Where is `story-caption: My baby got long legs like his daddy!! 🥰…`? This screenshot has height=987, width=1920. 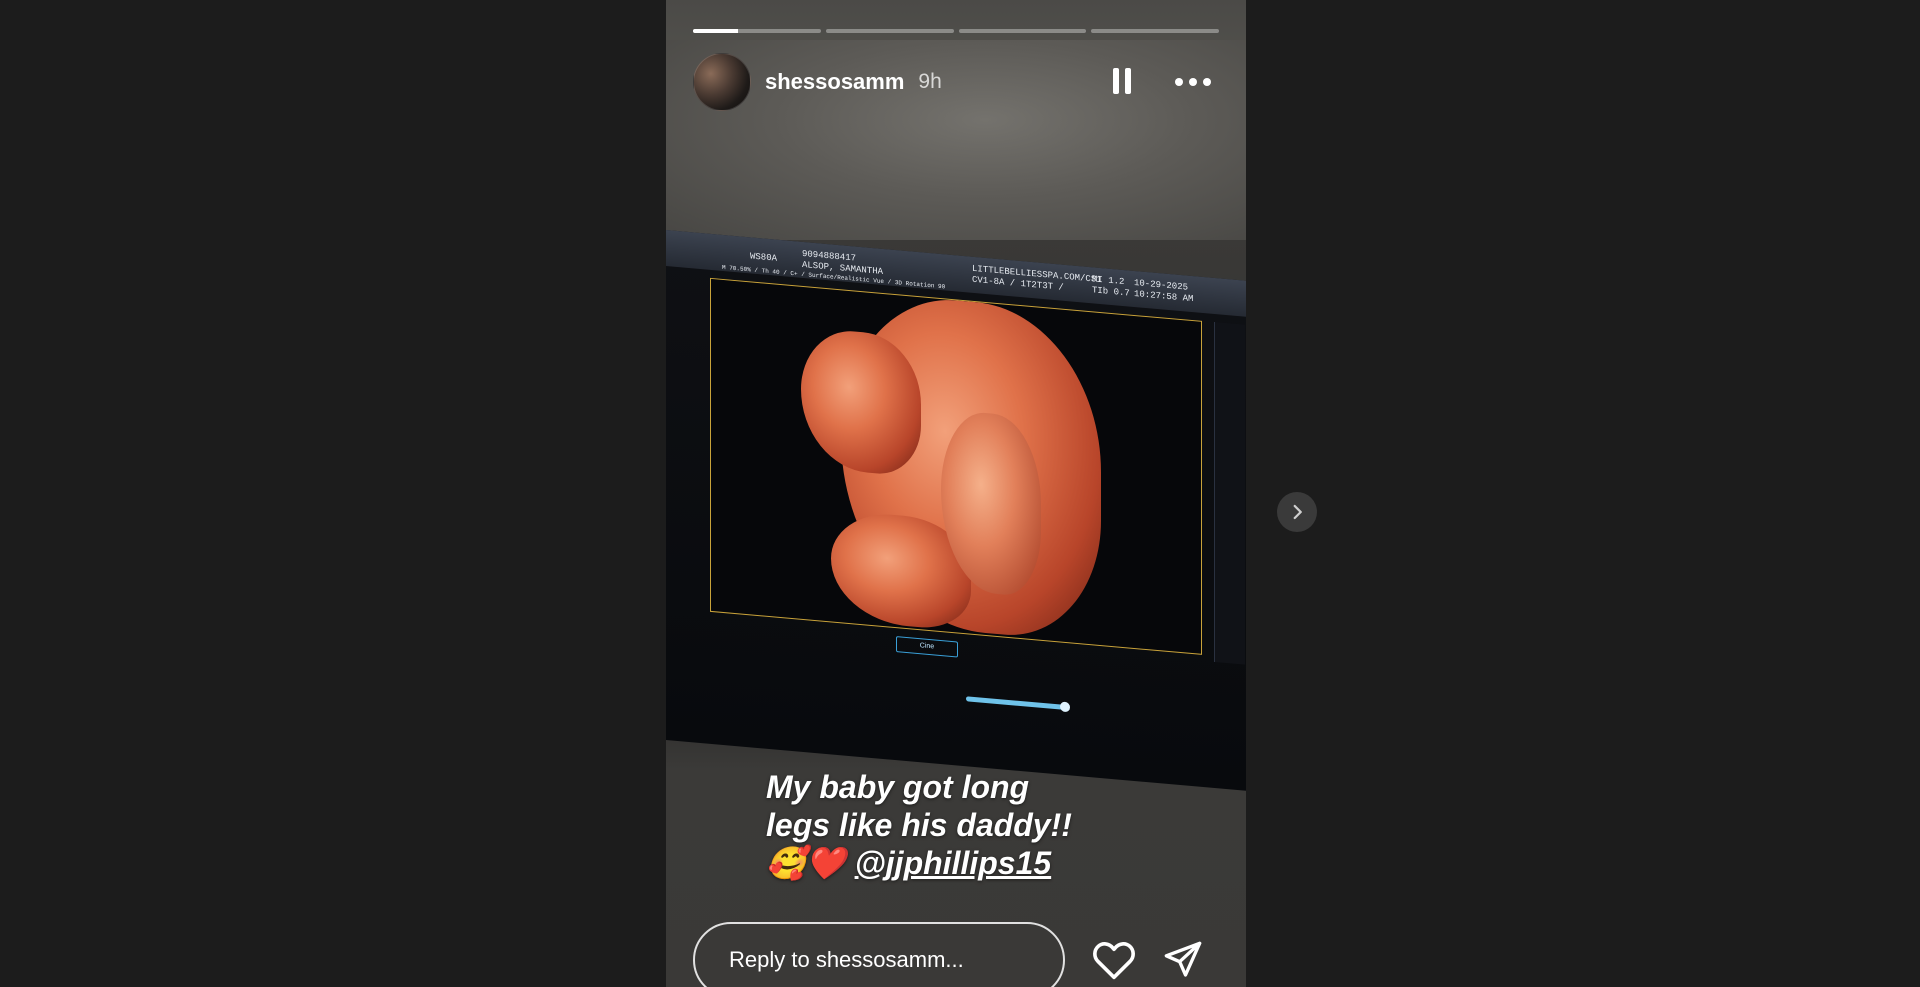
story-caption: My baby got long legs like his daddy!! 🥰… is located at coordinates (976, 825).